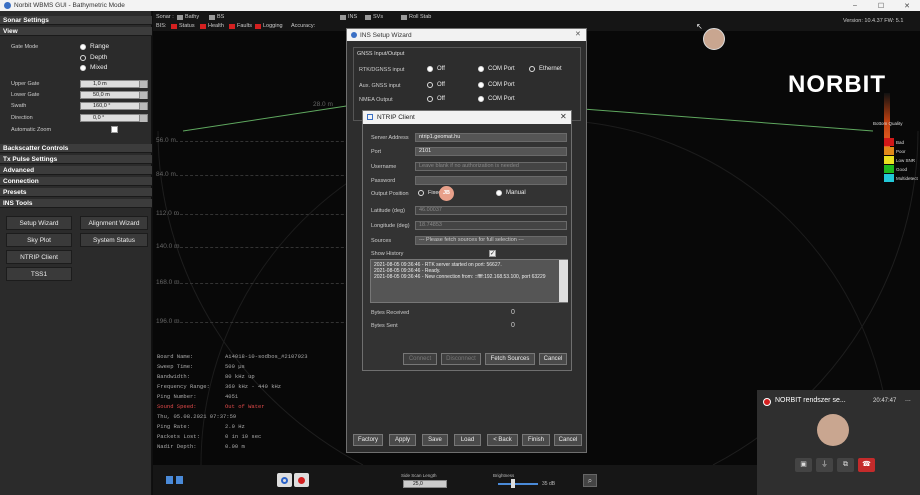 The width and height of the screenshot is (920, 495). What do you see at coordinates (93, 67) in the screenshot?
I see `gate-mode-mixed: Mixed` at bounding box center [93, 67].